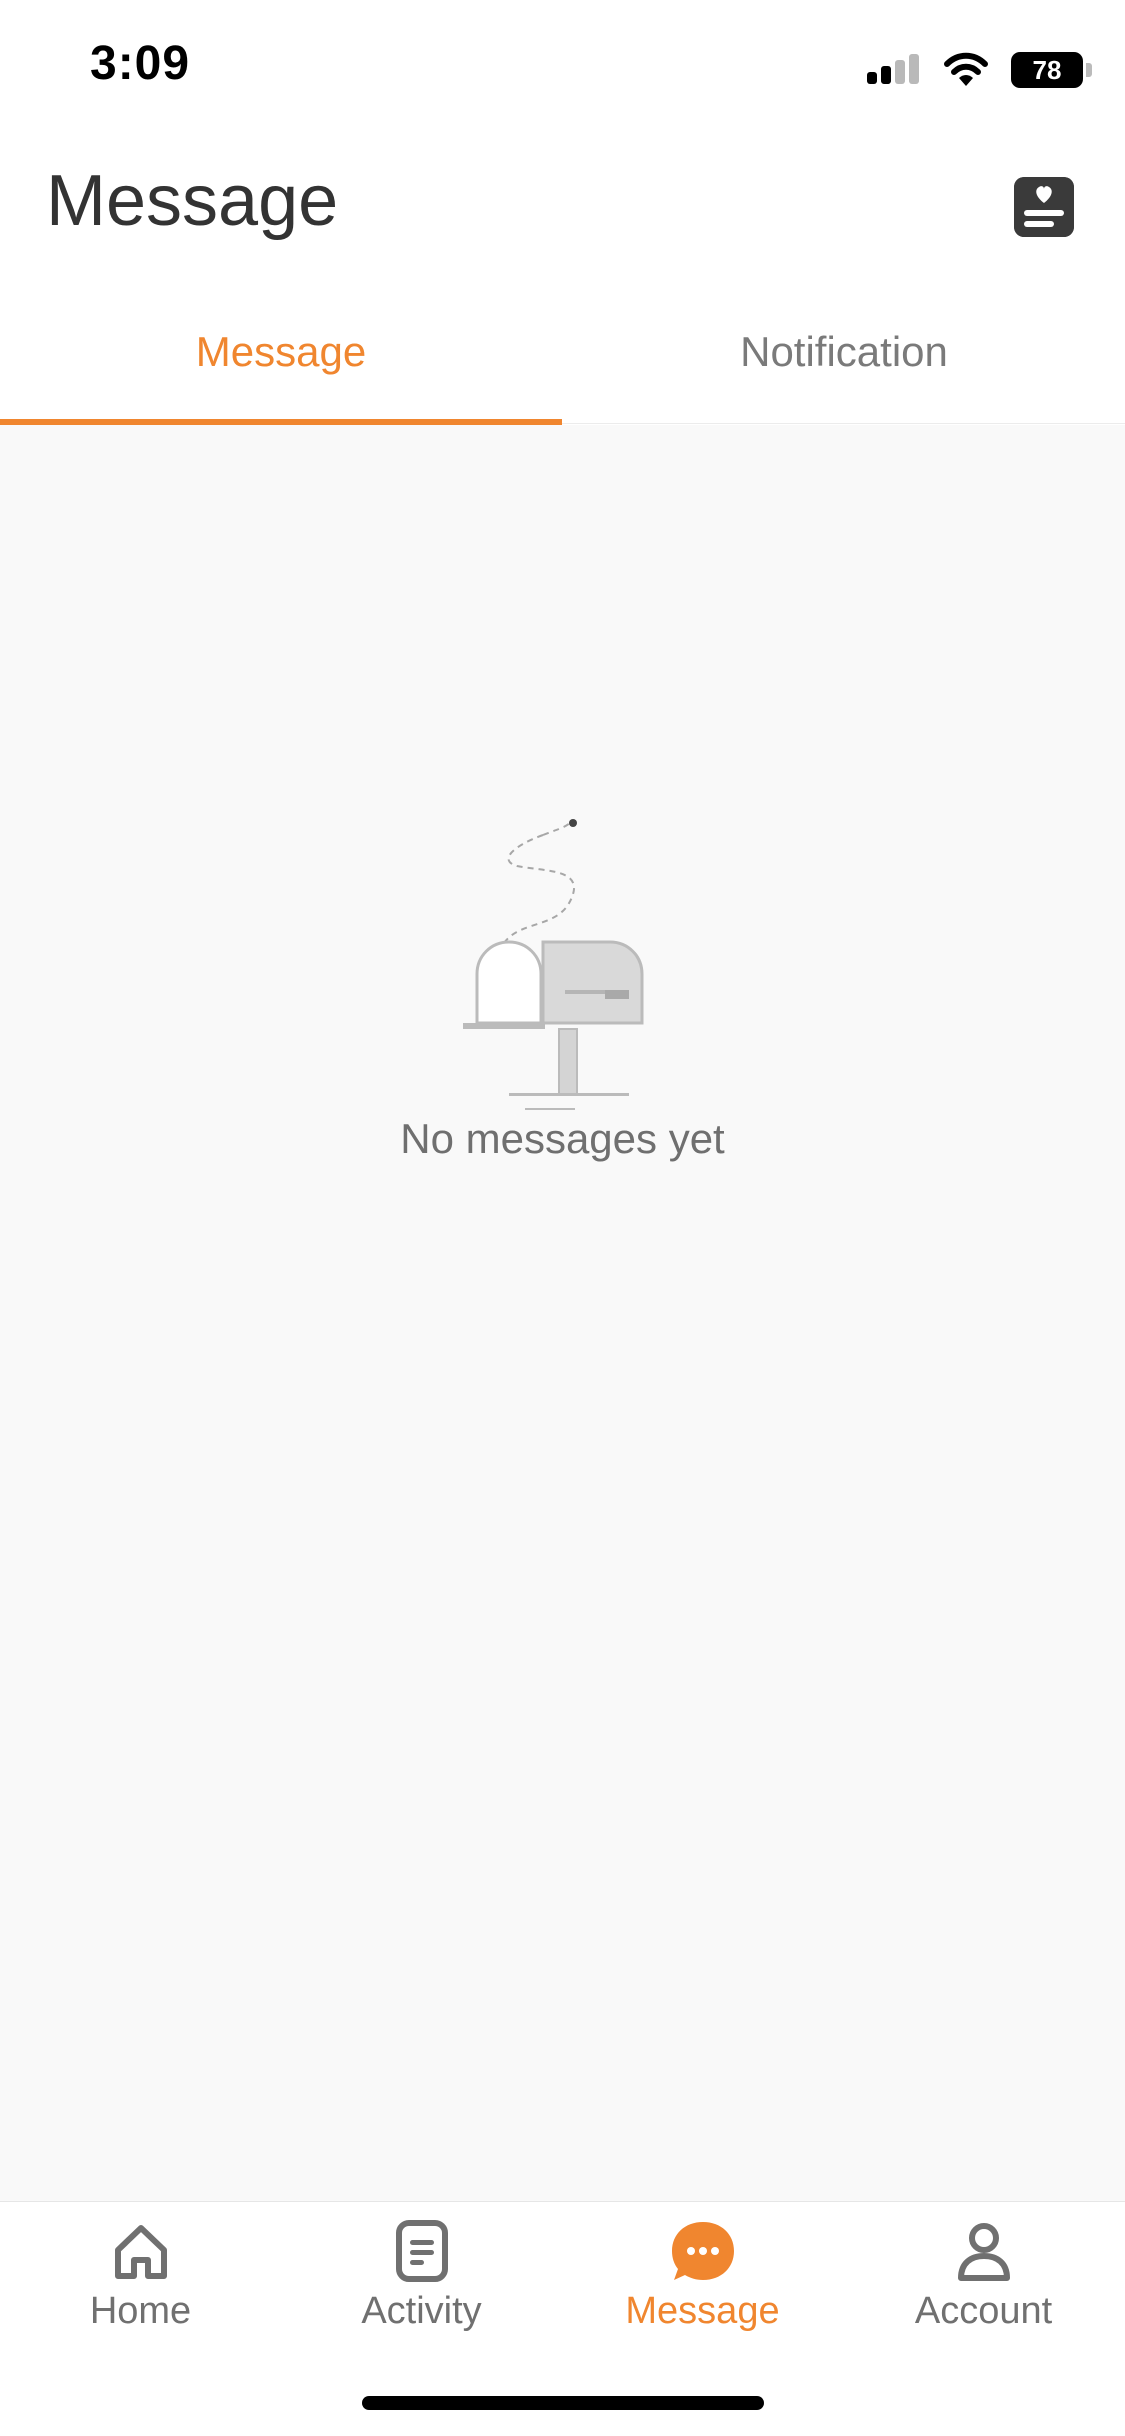  I want to click on status-icons: 78, so click(979, 70).